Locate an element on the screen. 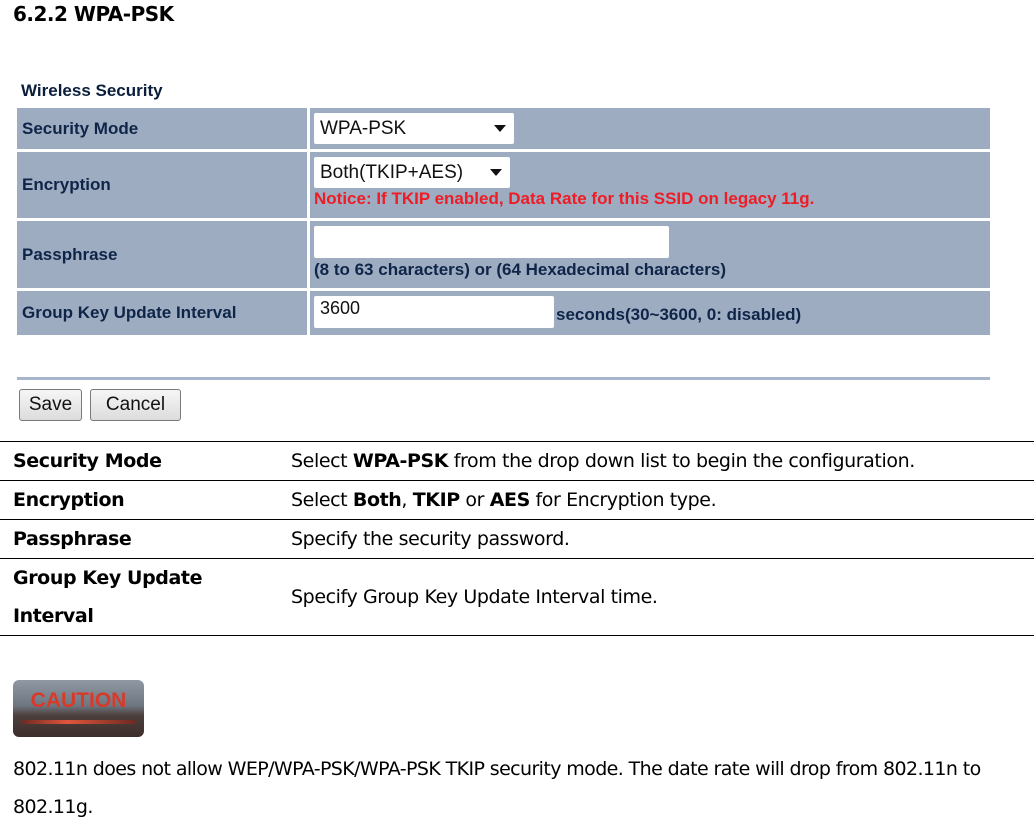 The image size is (1034, 826). security-mode-row: Security Mode WPA-PSK is located at coordinates (503, 128).